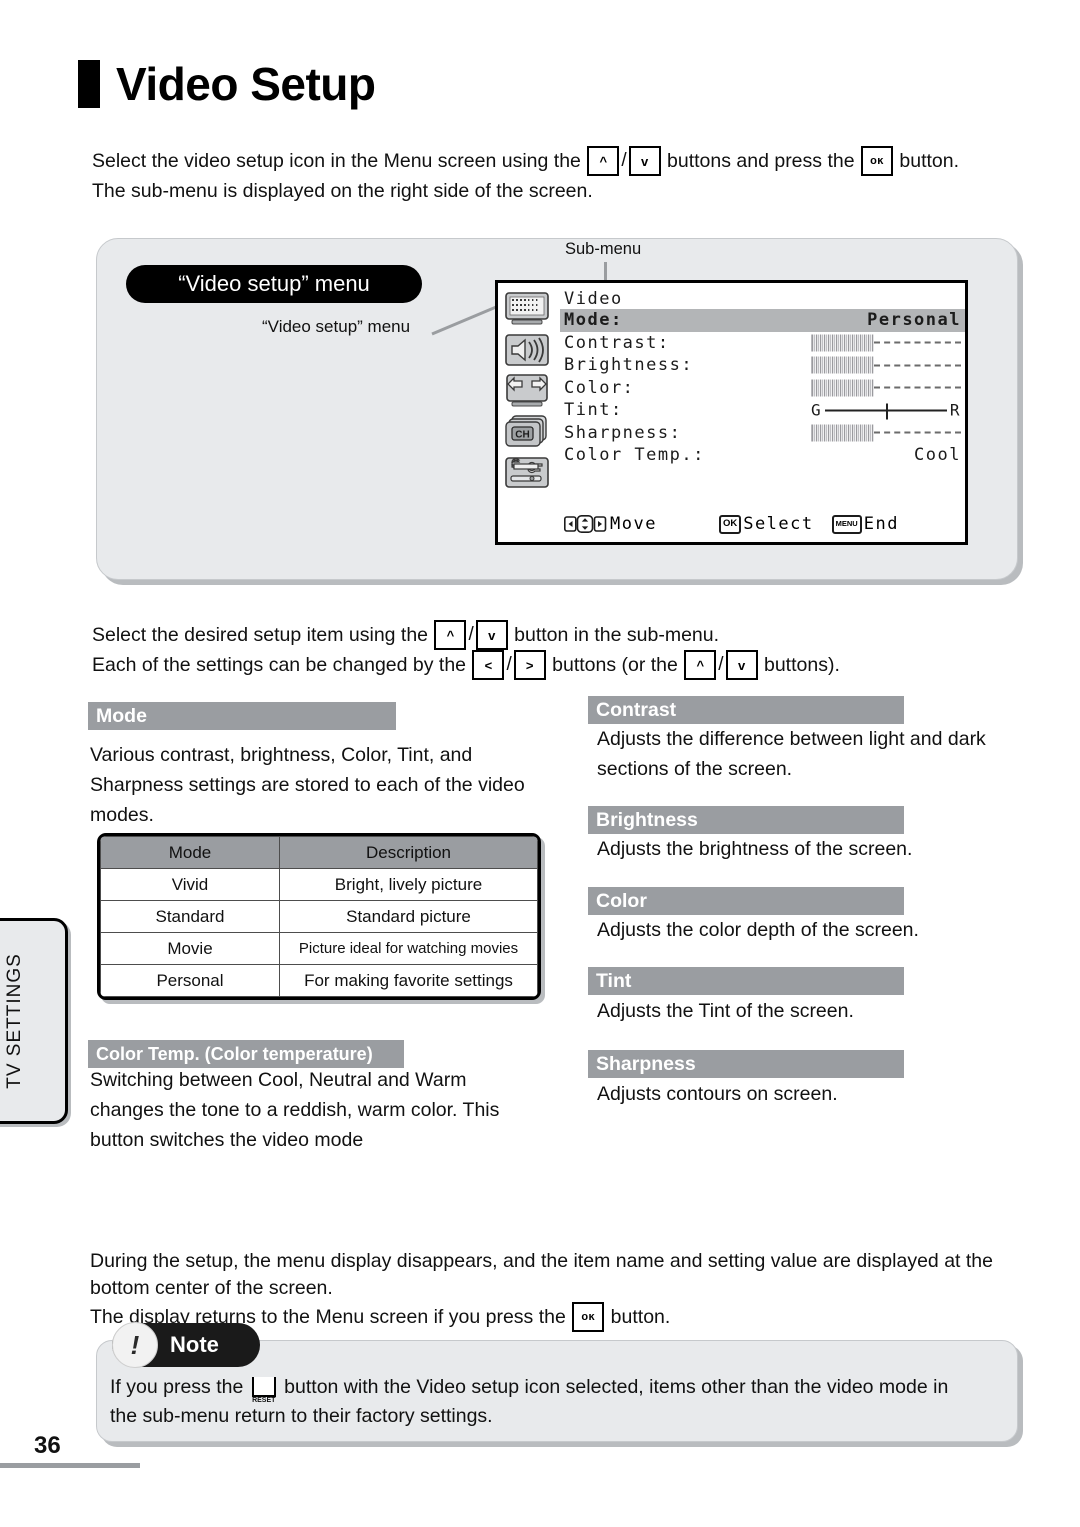  Describe the element at coordinates (408, 884) in the screenshot. I see `table-cell-description: Bright, lively picture` at that location.